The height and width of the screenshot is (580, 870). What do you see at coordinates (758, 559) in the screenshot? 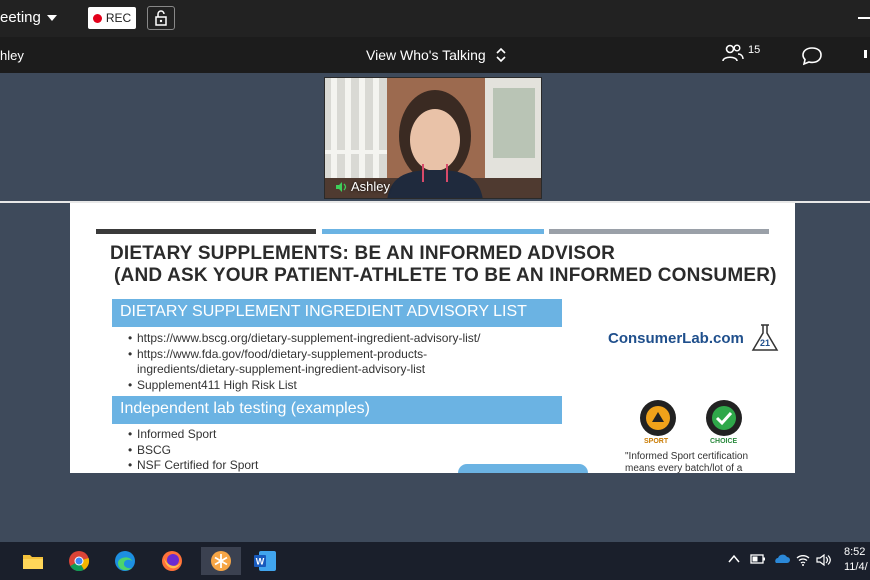
I see `battery-icon` at bounding box center [758, 559].